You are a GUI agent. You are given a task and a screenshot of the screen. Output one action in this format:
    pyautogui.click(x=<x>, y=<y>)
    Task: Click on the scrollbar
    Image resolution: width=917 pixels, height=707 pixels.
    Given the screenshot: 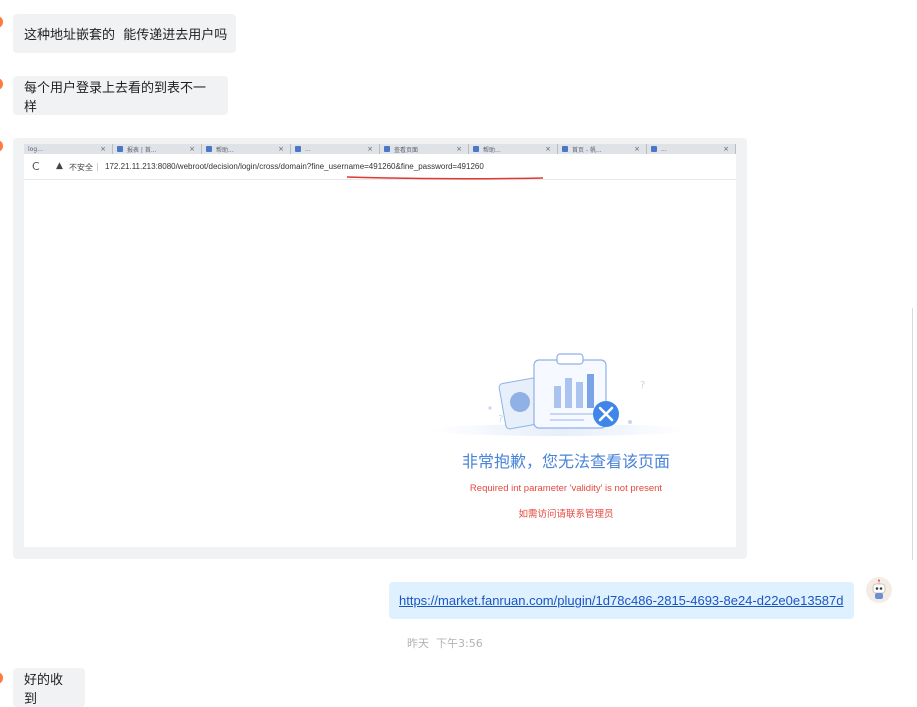 What is the action you would take?
    pyautogui.click(x=914, y=434)
    